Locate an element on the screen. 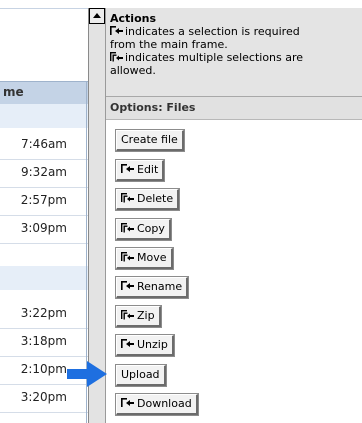  legend-line: indicates multiple selections are is located at coordinates (206, 57).